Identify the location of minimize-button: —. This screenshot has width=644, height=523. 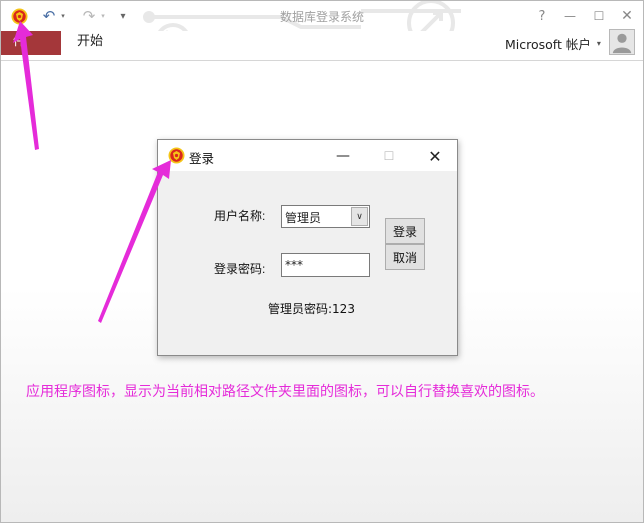
(570, 16).